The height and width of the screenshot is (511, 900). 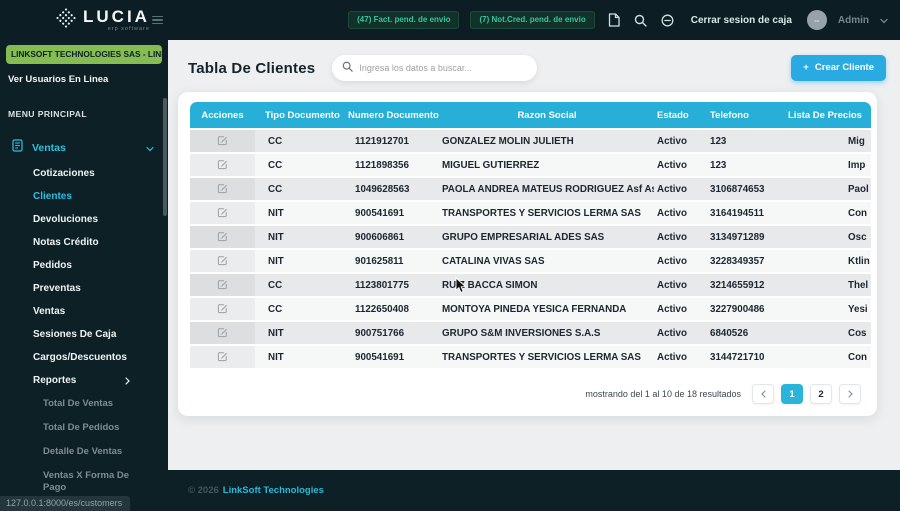 What do you see at coordinates (127, 380) in the screenshot?
I see `chevron-right-icon` at bounding box center [127, 380].